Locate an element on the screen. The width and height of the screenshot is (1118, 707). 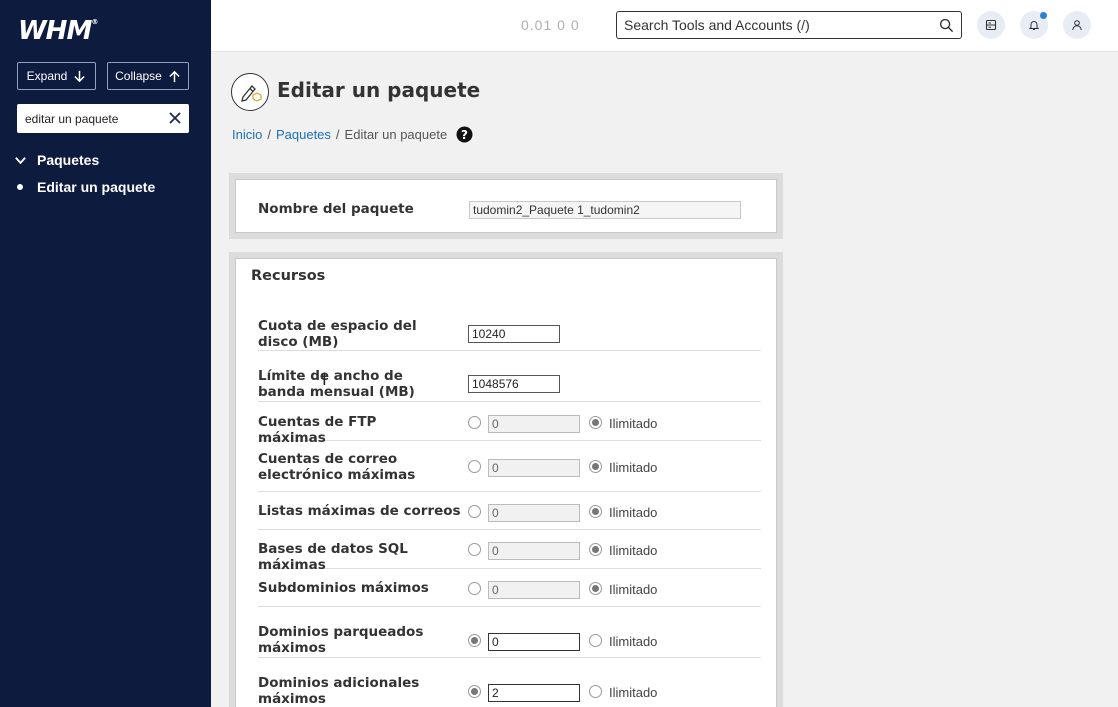
logo-text: WHM is located at coordinates (55, 31).